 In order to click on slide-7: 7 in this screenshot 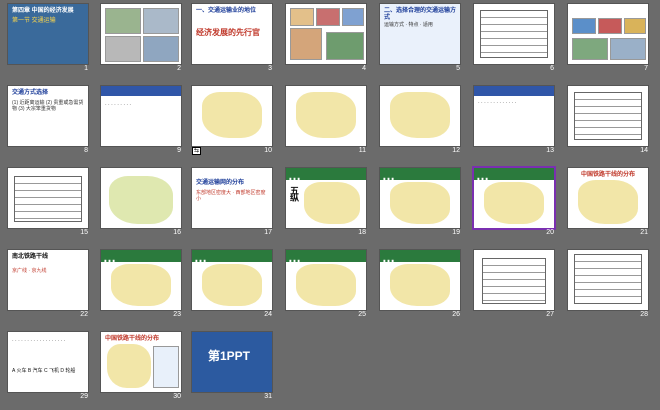, I will do `click(608, 38)`.